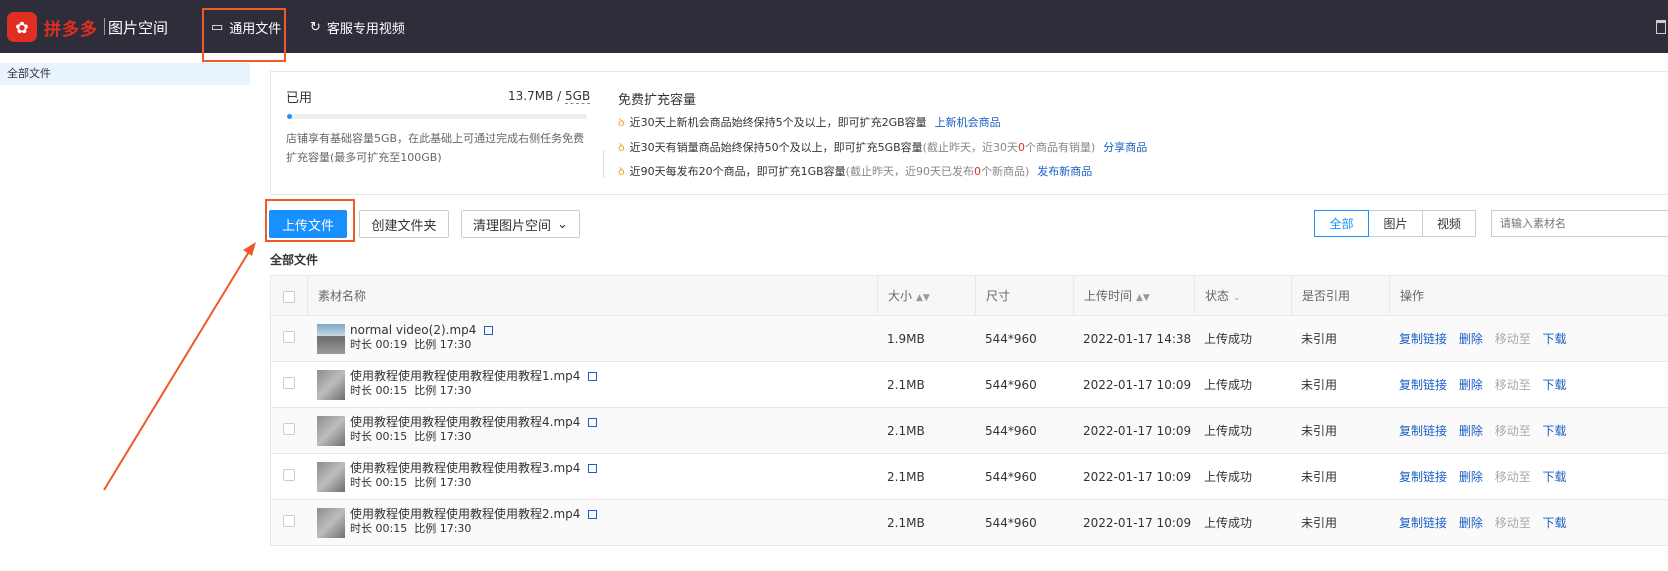 Image resolution: width=1668 pixels, height=571 pixels. Describe the element at coordinates (520, 224) in the screenshot. I see `clean-space-button: 清理图片空间 ⌄` at that location.